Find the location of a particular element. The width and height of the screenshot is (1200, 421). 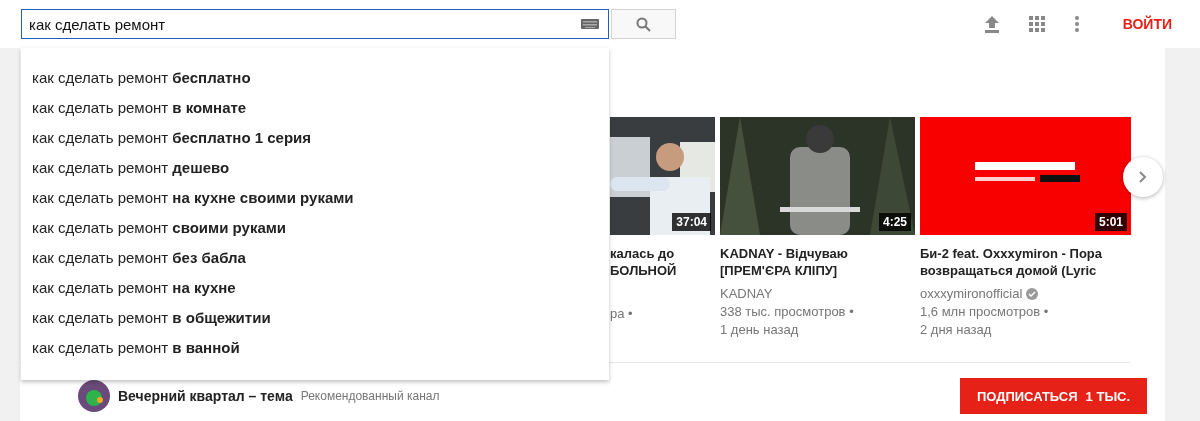

video-meta: 1,6 млн просмотров • is located at coordinates (985, 312).